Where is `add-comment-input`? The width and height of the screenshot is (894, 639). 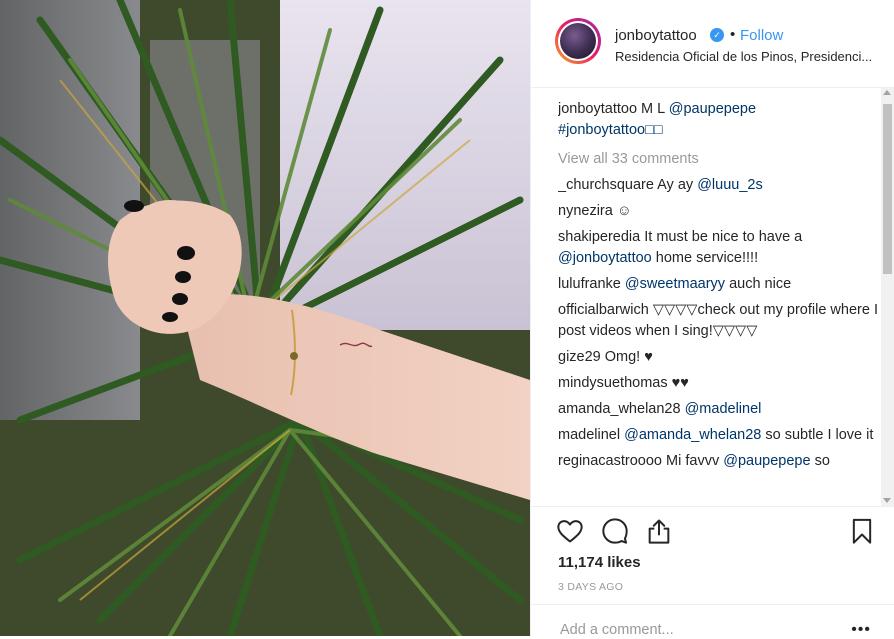 add-comment-input is located at coordinates (695, 630).